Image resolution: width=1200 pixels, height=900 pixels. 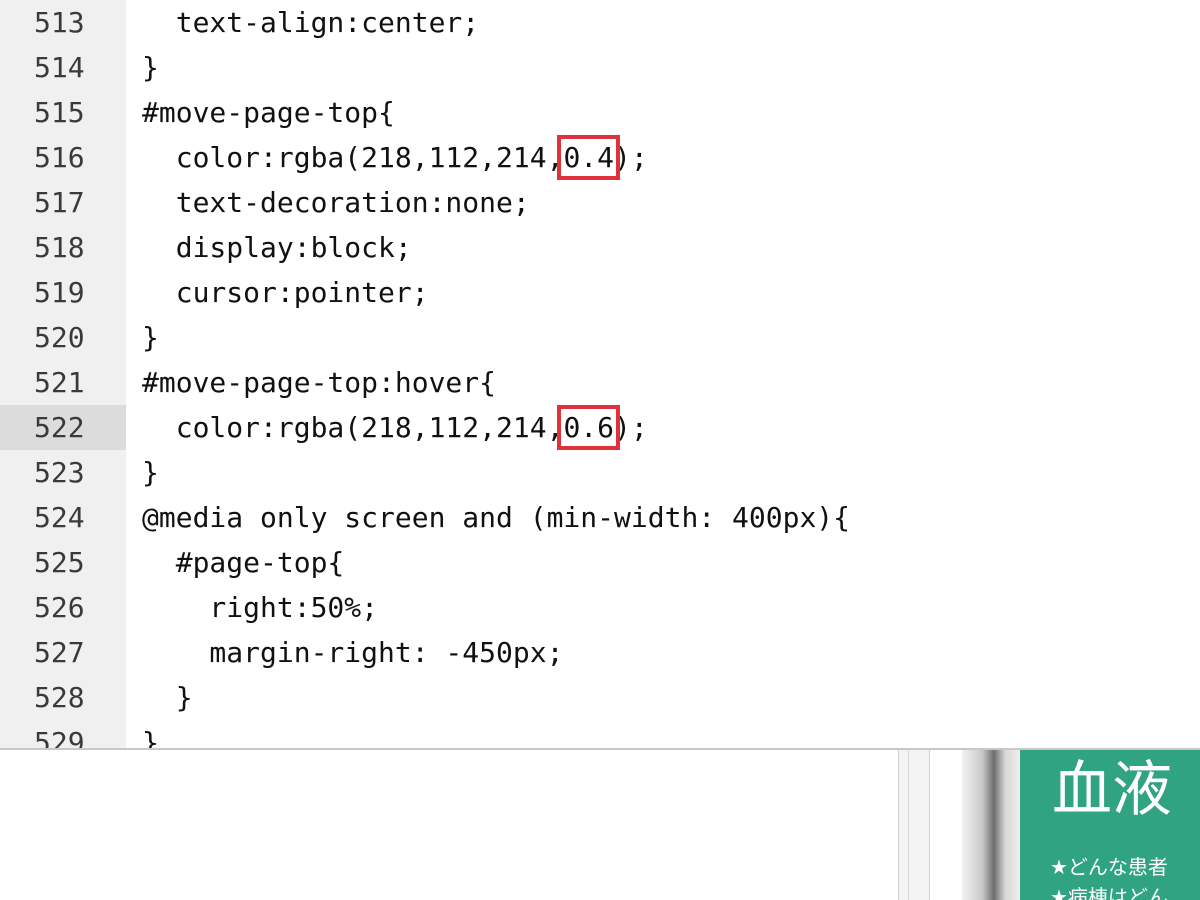 I want to click on line-number: 516, so click(x=59, y=157).